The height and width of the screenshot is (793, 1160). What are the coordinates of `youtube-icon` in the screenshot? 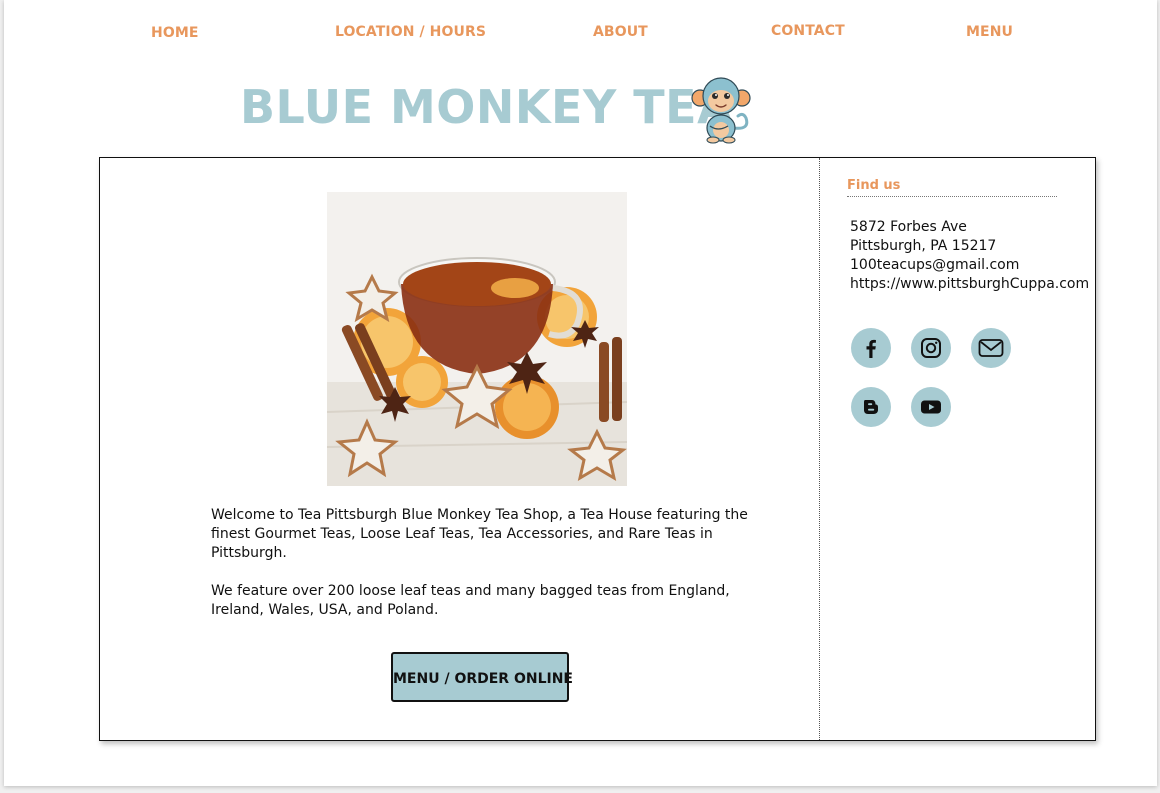 It's located at (931, 407).